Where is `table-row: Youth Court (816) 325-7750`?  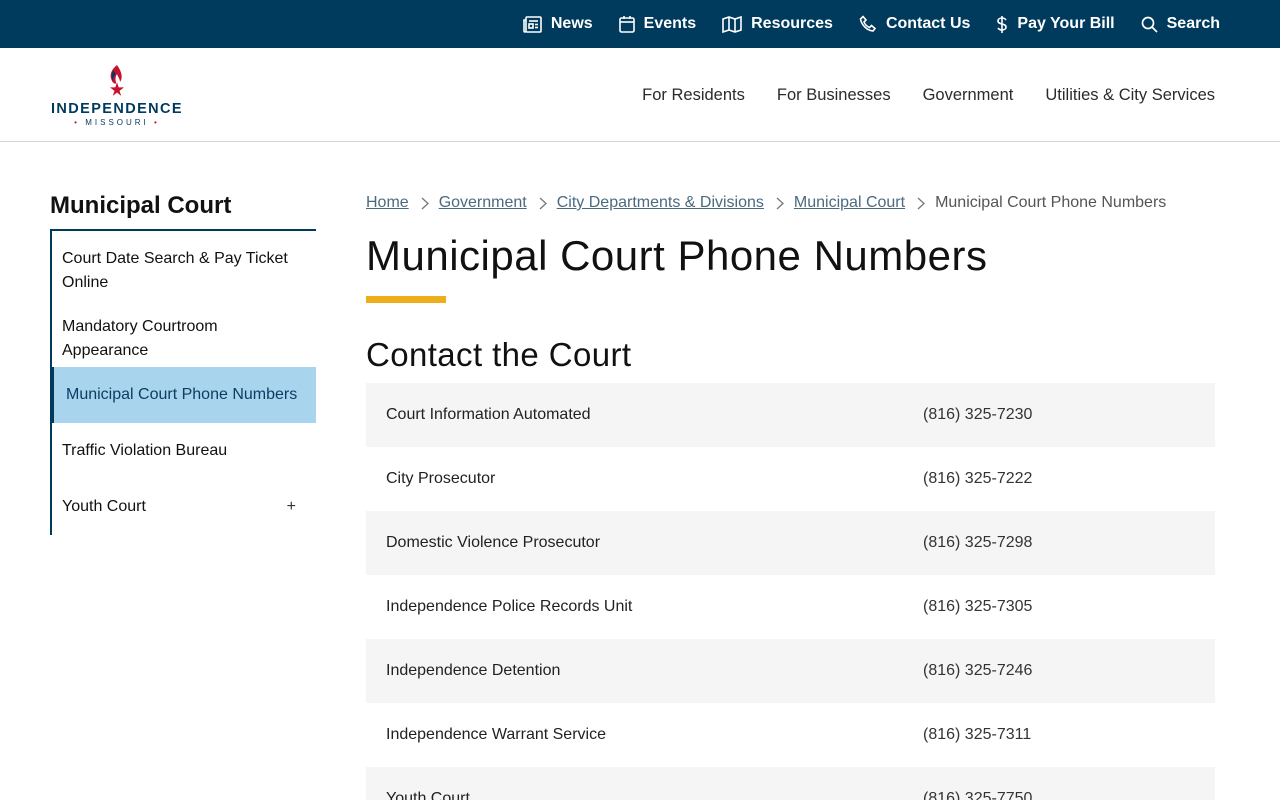
table-row: Youth Court (816) 325-7750 is located at coordinates (790, 783).